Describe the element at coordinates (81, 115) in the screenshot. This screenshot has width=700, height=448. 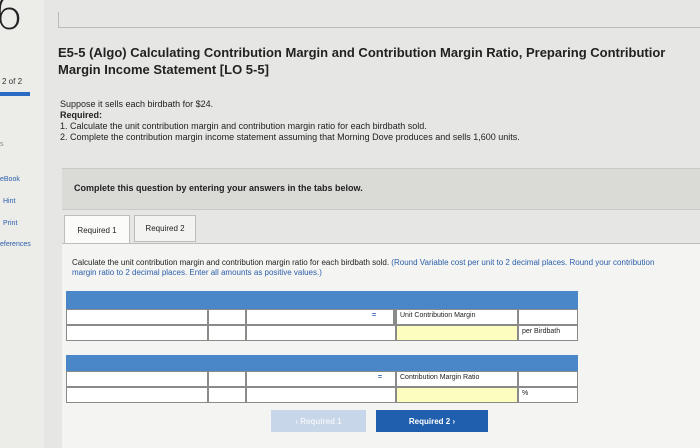
I see `required-heading: Required:` at that location.